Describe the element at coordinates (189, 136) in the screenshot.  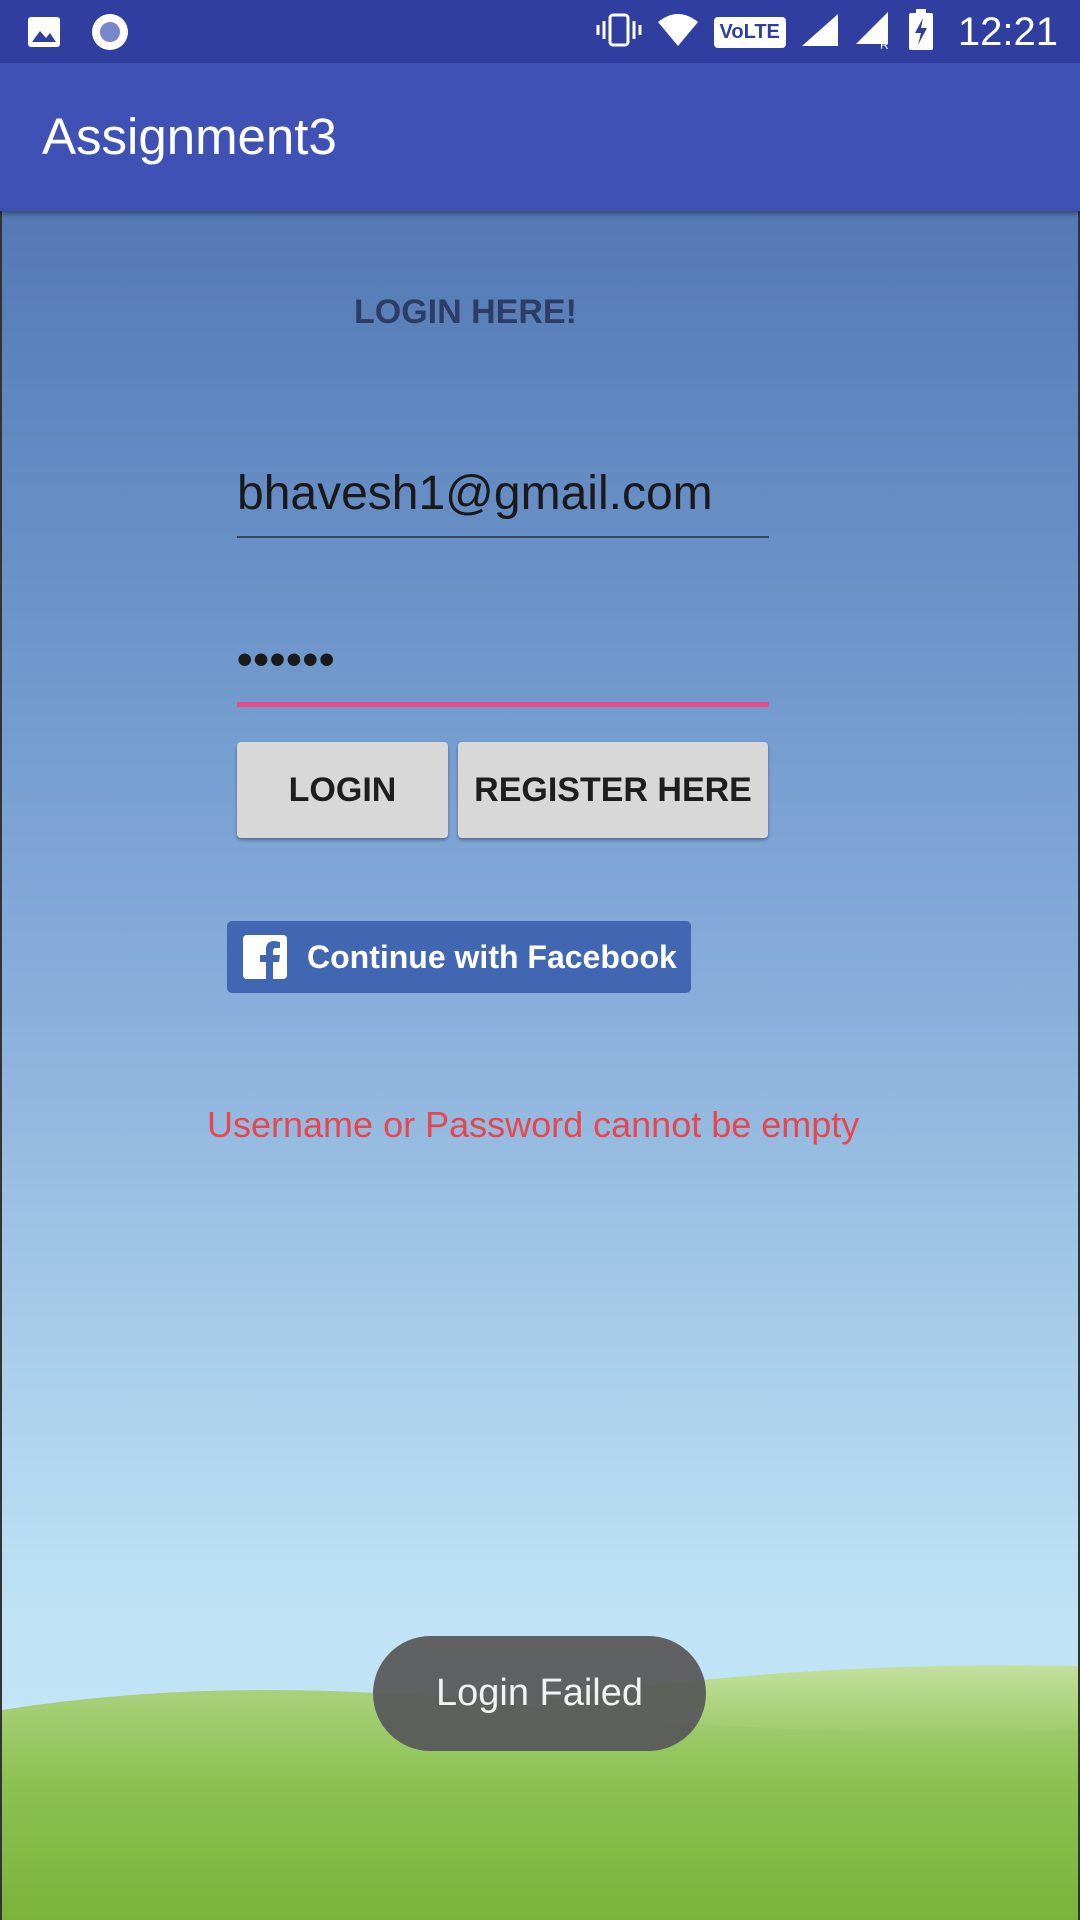
I see `app-title: Assignment3` at that location.